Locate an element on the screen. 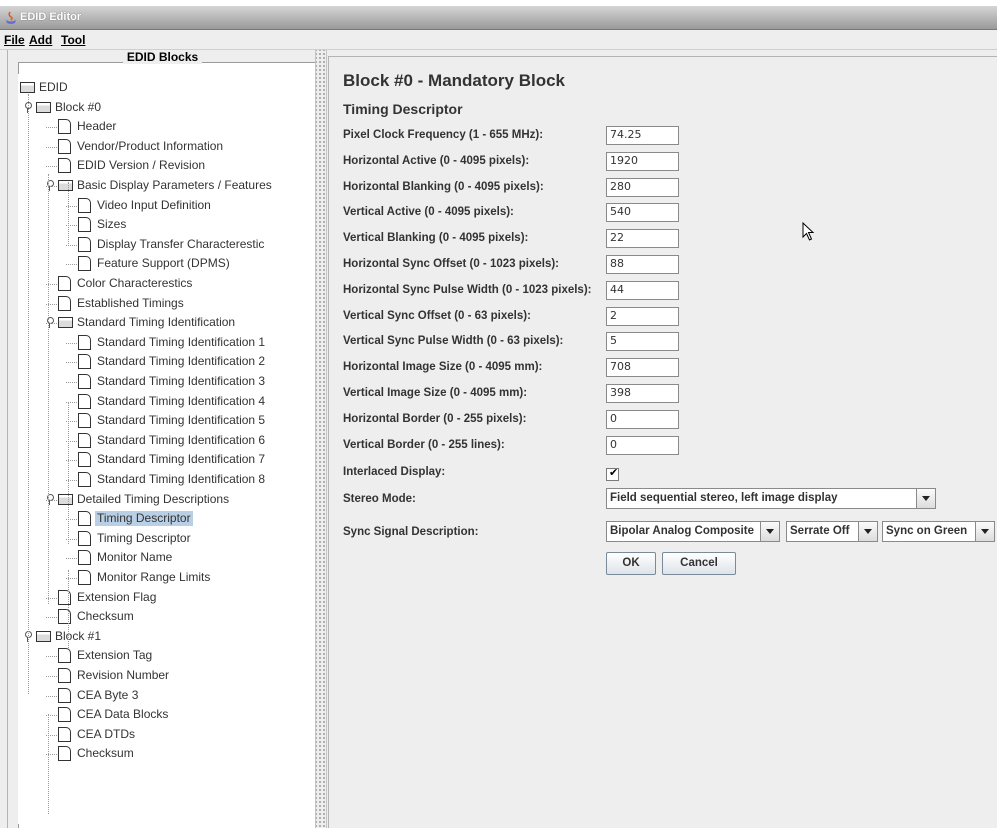 This screenshot has height=828, width=997. tree-node-label: Monitor Range Limits is located at coordinates (154, 577).